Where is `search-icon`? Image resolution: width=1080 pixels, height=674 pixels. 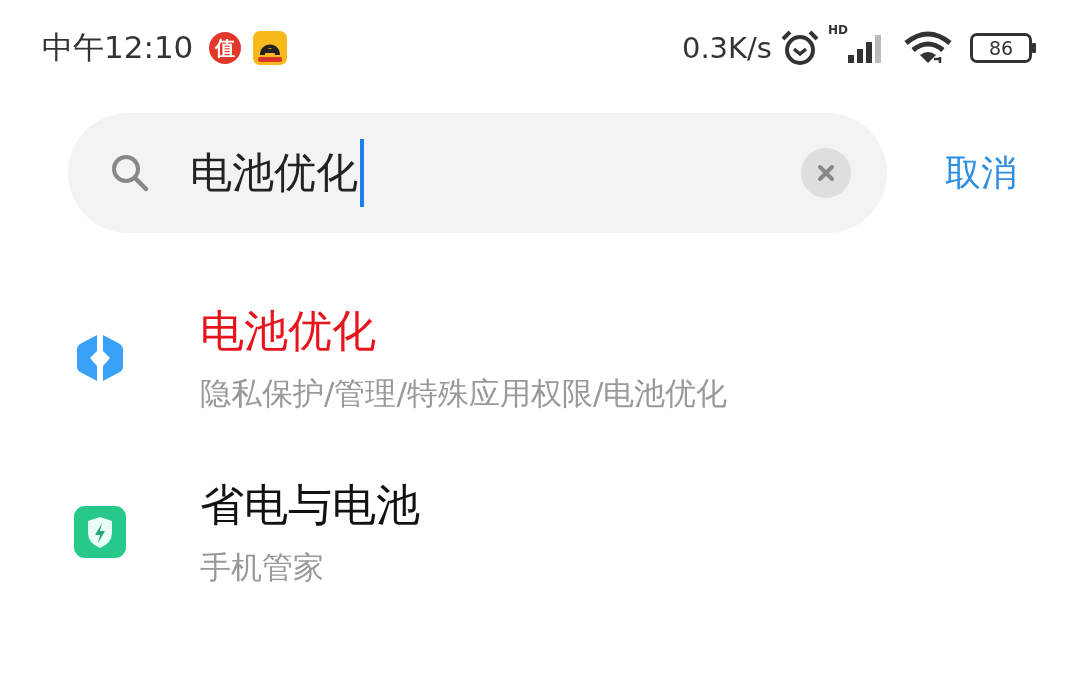
search-icon is located at coordinates (130, 173).